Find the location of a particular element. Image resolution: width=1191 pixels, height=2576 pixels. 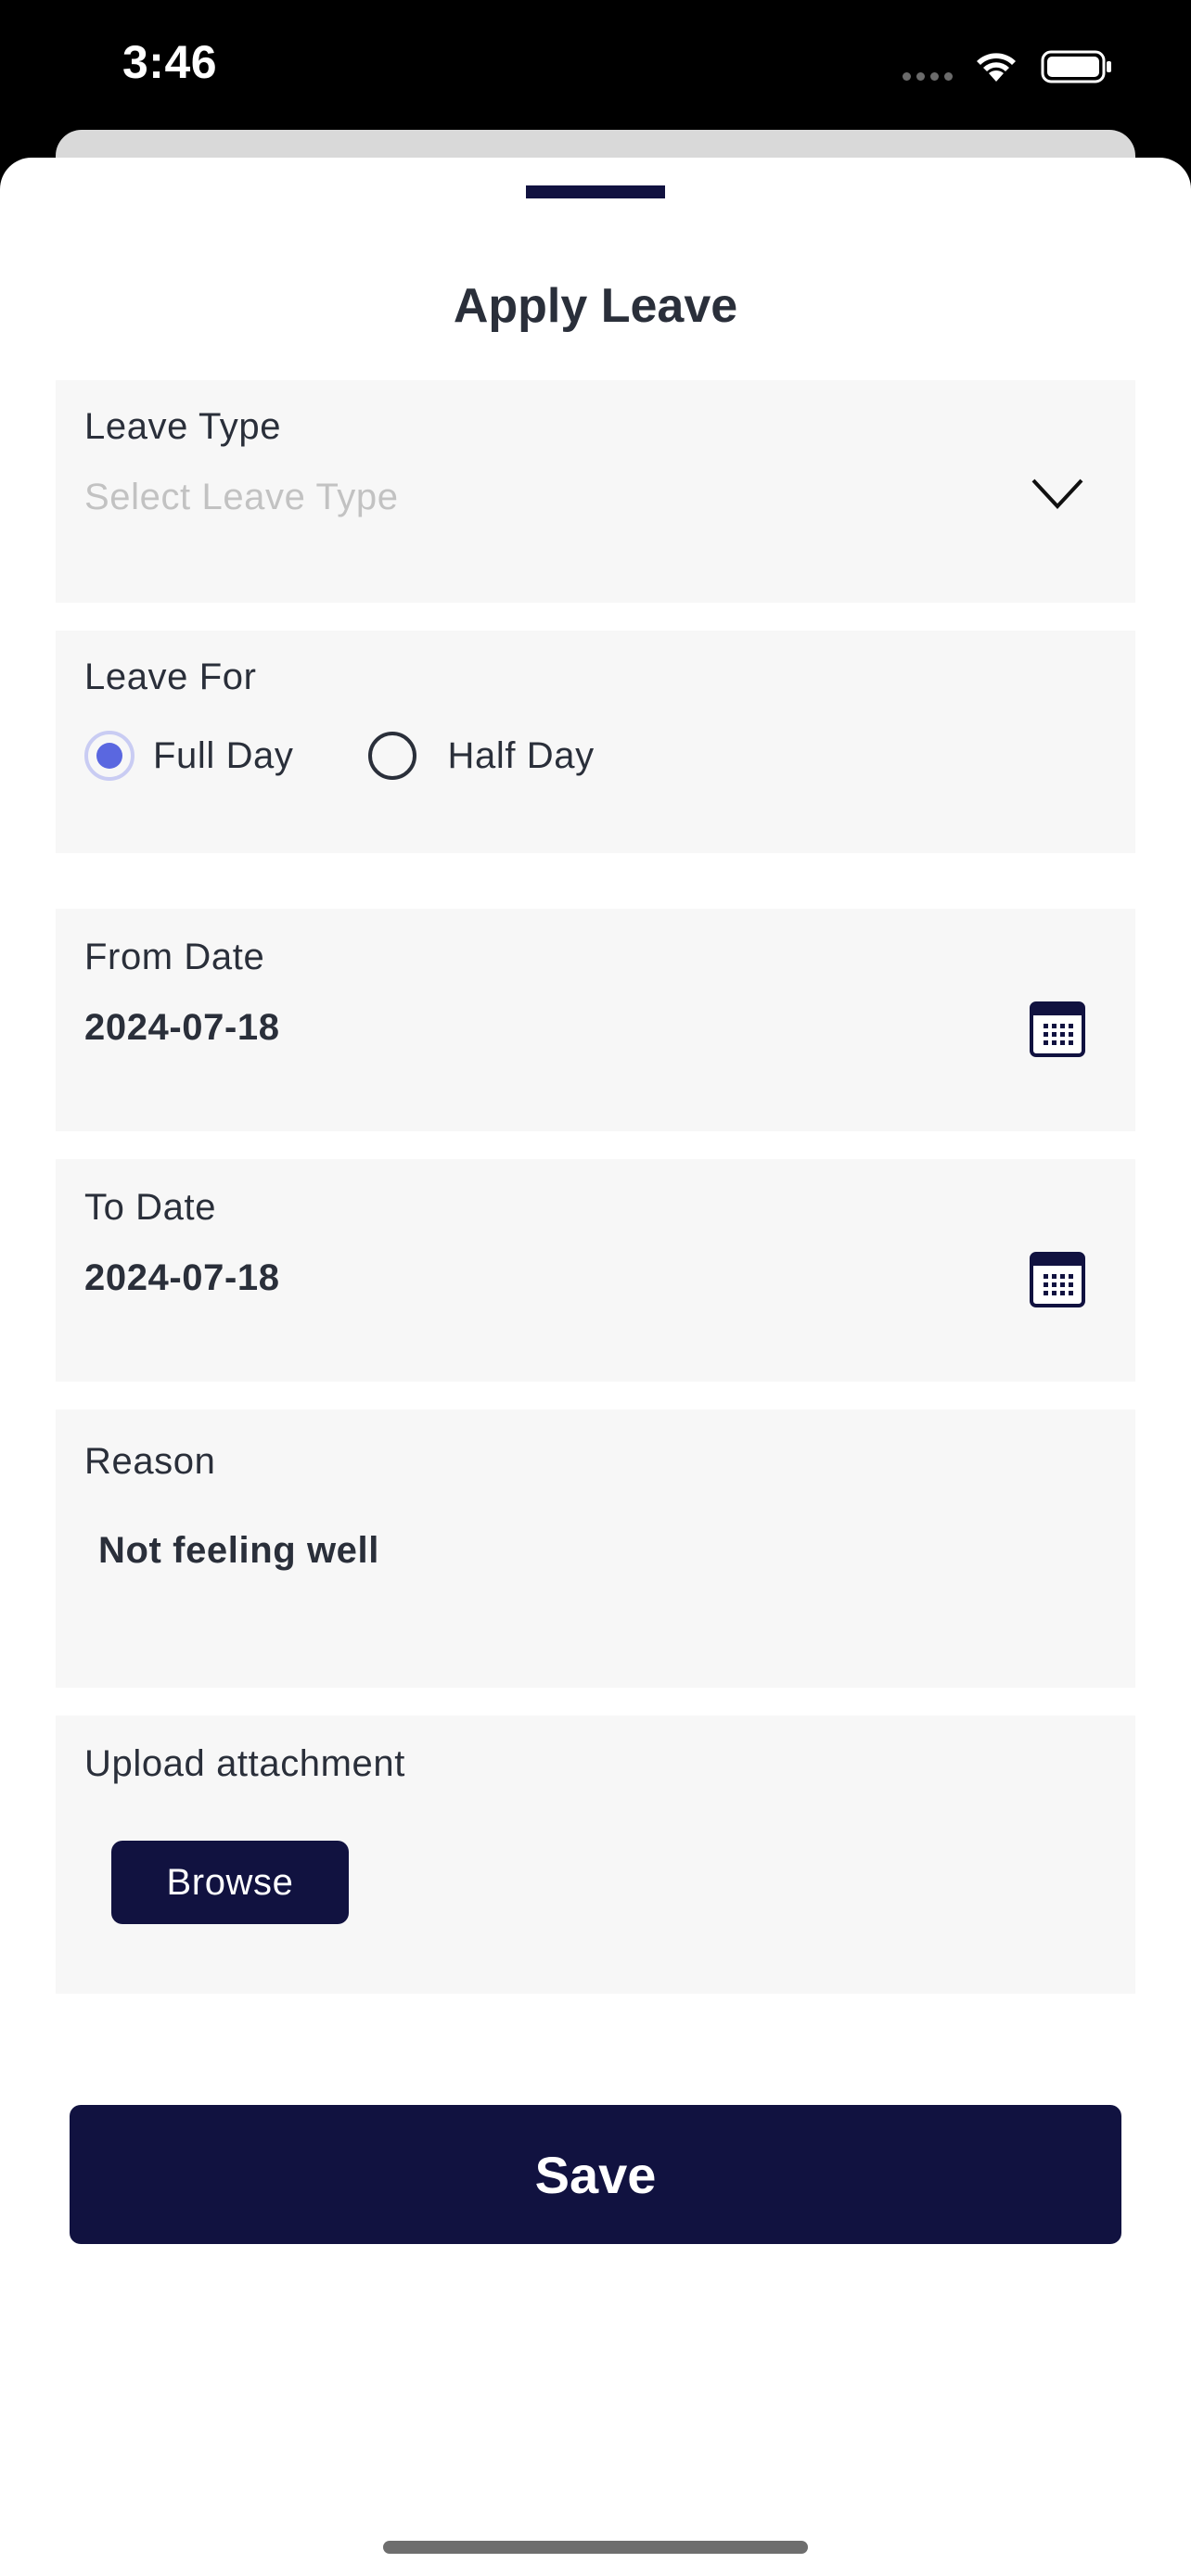

sheet-grabber is located at coordinates (595, 191).